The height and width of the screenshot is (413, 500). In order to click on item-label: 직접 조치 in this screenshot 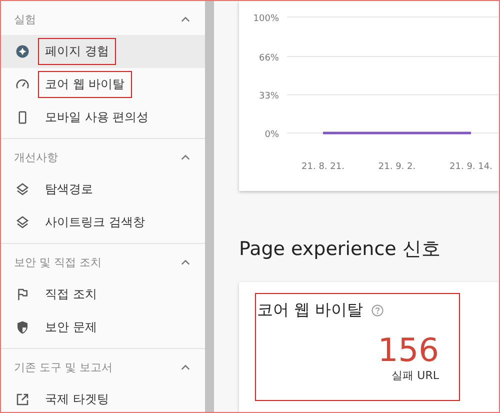, I will do `click(71, 294)`.